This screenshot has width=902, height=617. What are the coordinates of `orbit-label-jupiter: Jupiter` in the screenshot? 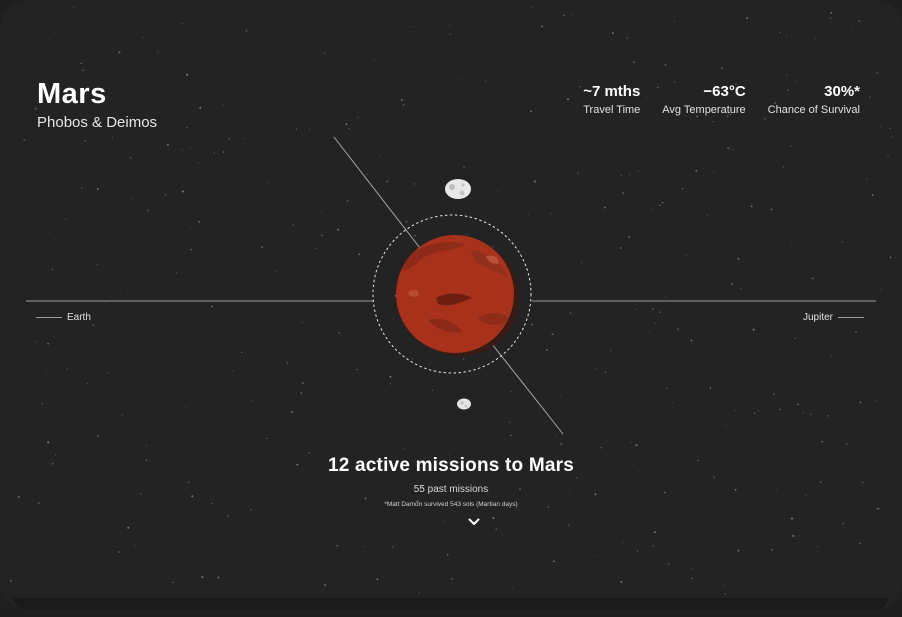 It's located at (833, 317).